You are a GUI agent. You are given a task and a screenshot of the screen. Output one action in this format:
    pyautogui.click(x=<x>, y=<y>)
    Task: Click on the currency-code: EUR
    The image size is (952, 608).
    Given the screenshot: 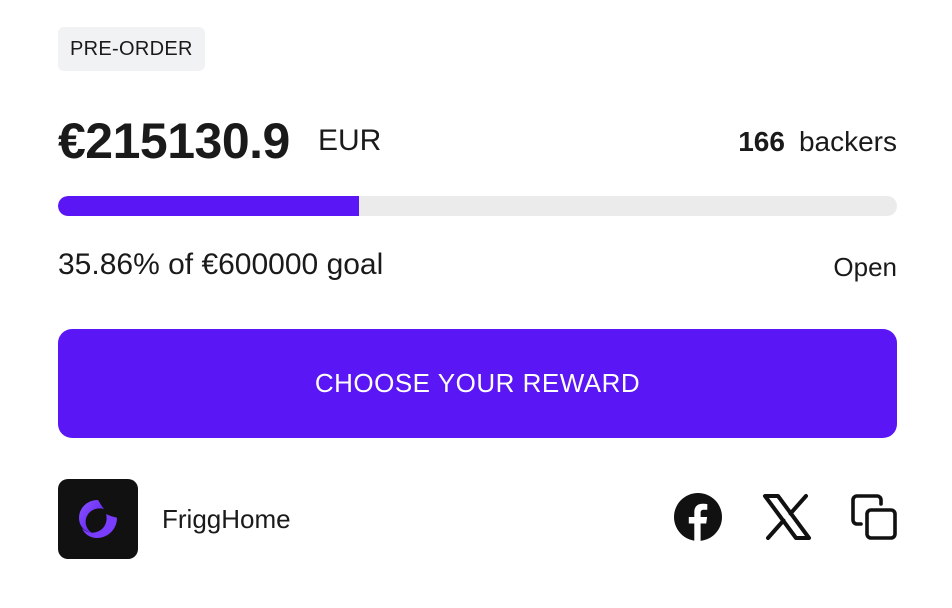 What is the action you would take?
    pyautogui.click(x=350, y=140)
    